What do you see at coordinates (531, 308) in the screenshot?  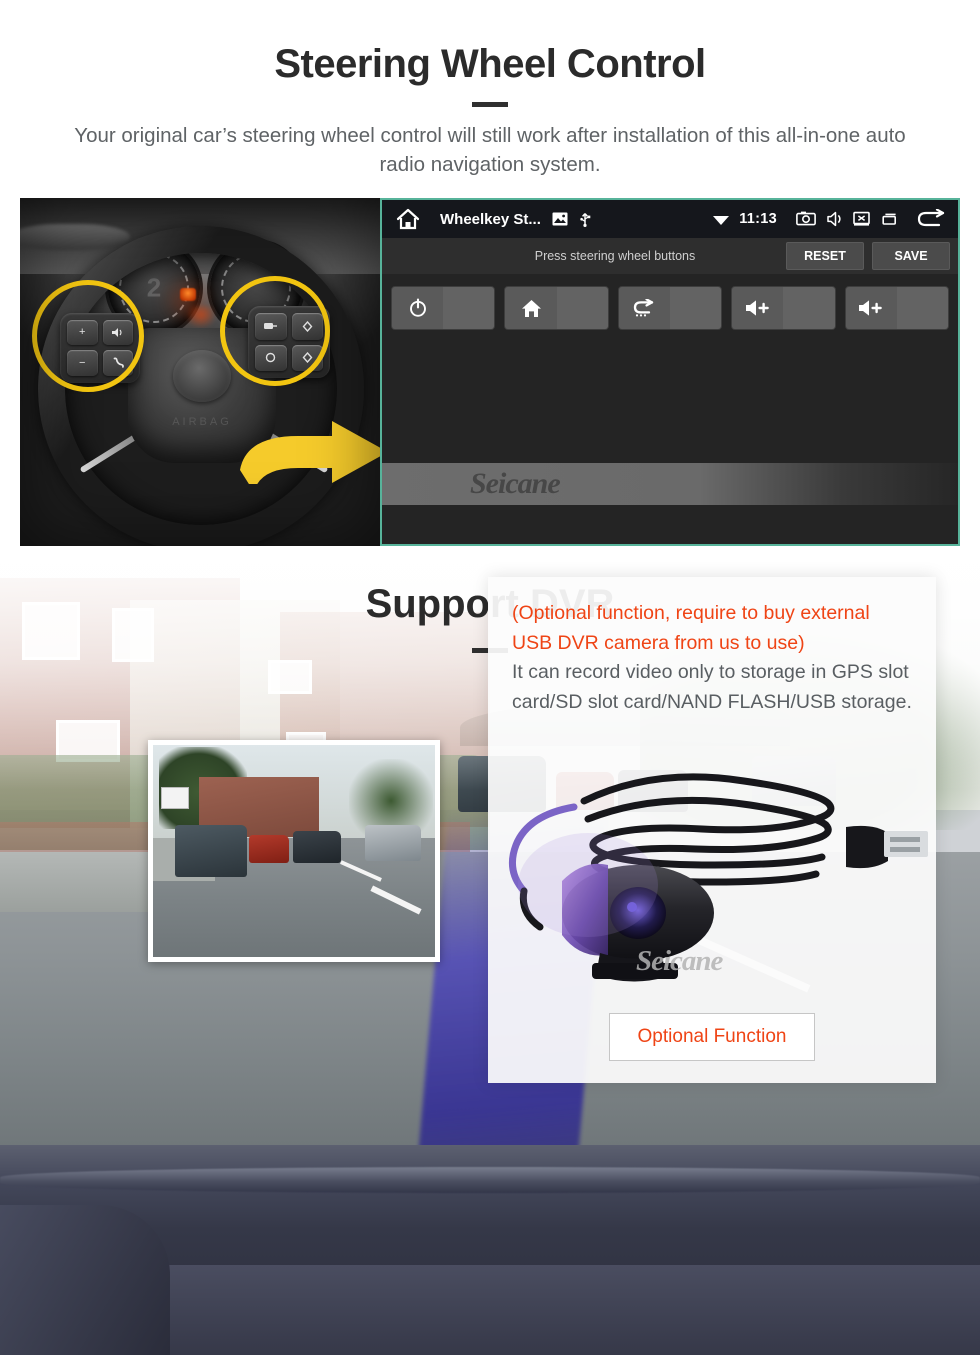 I see `home-icon` at bounding box center [531, 308].